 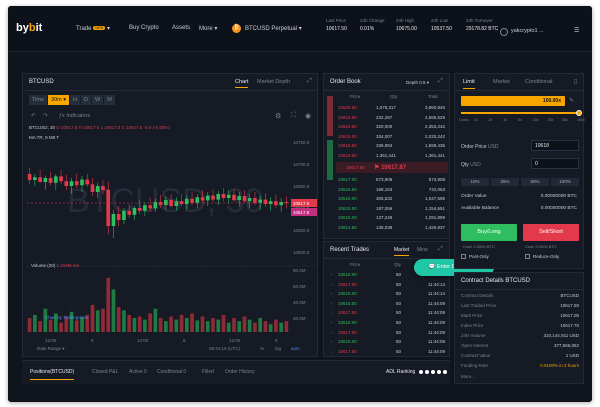 I want to click on depth-selector: Depth 0.5 ▾, so click(x=417, y=83).